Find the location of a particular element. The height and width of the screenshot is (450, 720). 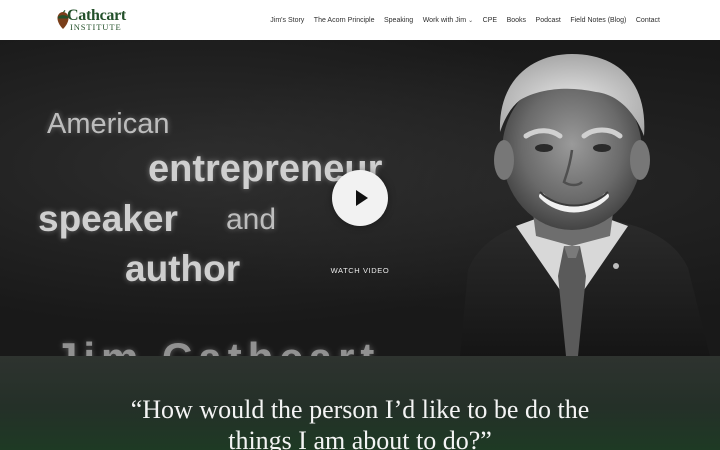

nav-label: CPE is located at coordinates (490, 20).